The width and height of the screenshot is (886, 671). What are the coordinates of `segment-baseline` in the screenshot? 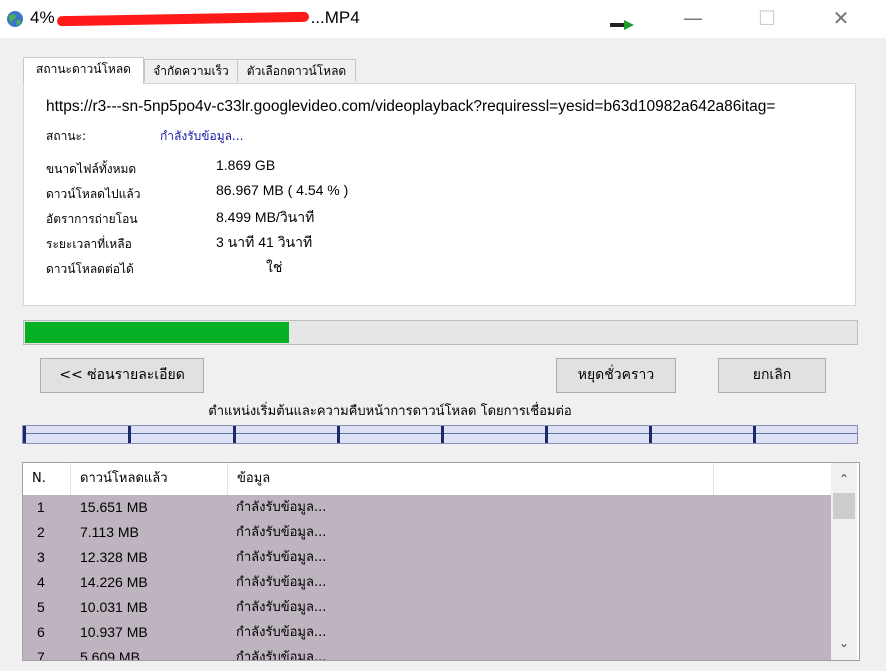 It's located at (440, 433).